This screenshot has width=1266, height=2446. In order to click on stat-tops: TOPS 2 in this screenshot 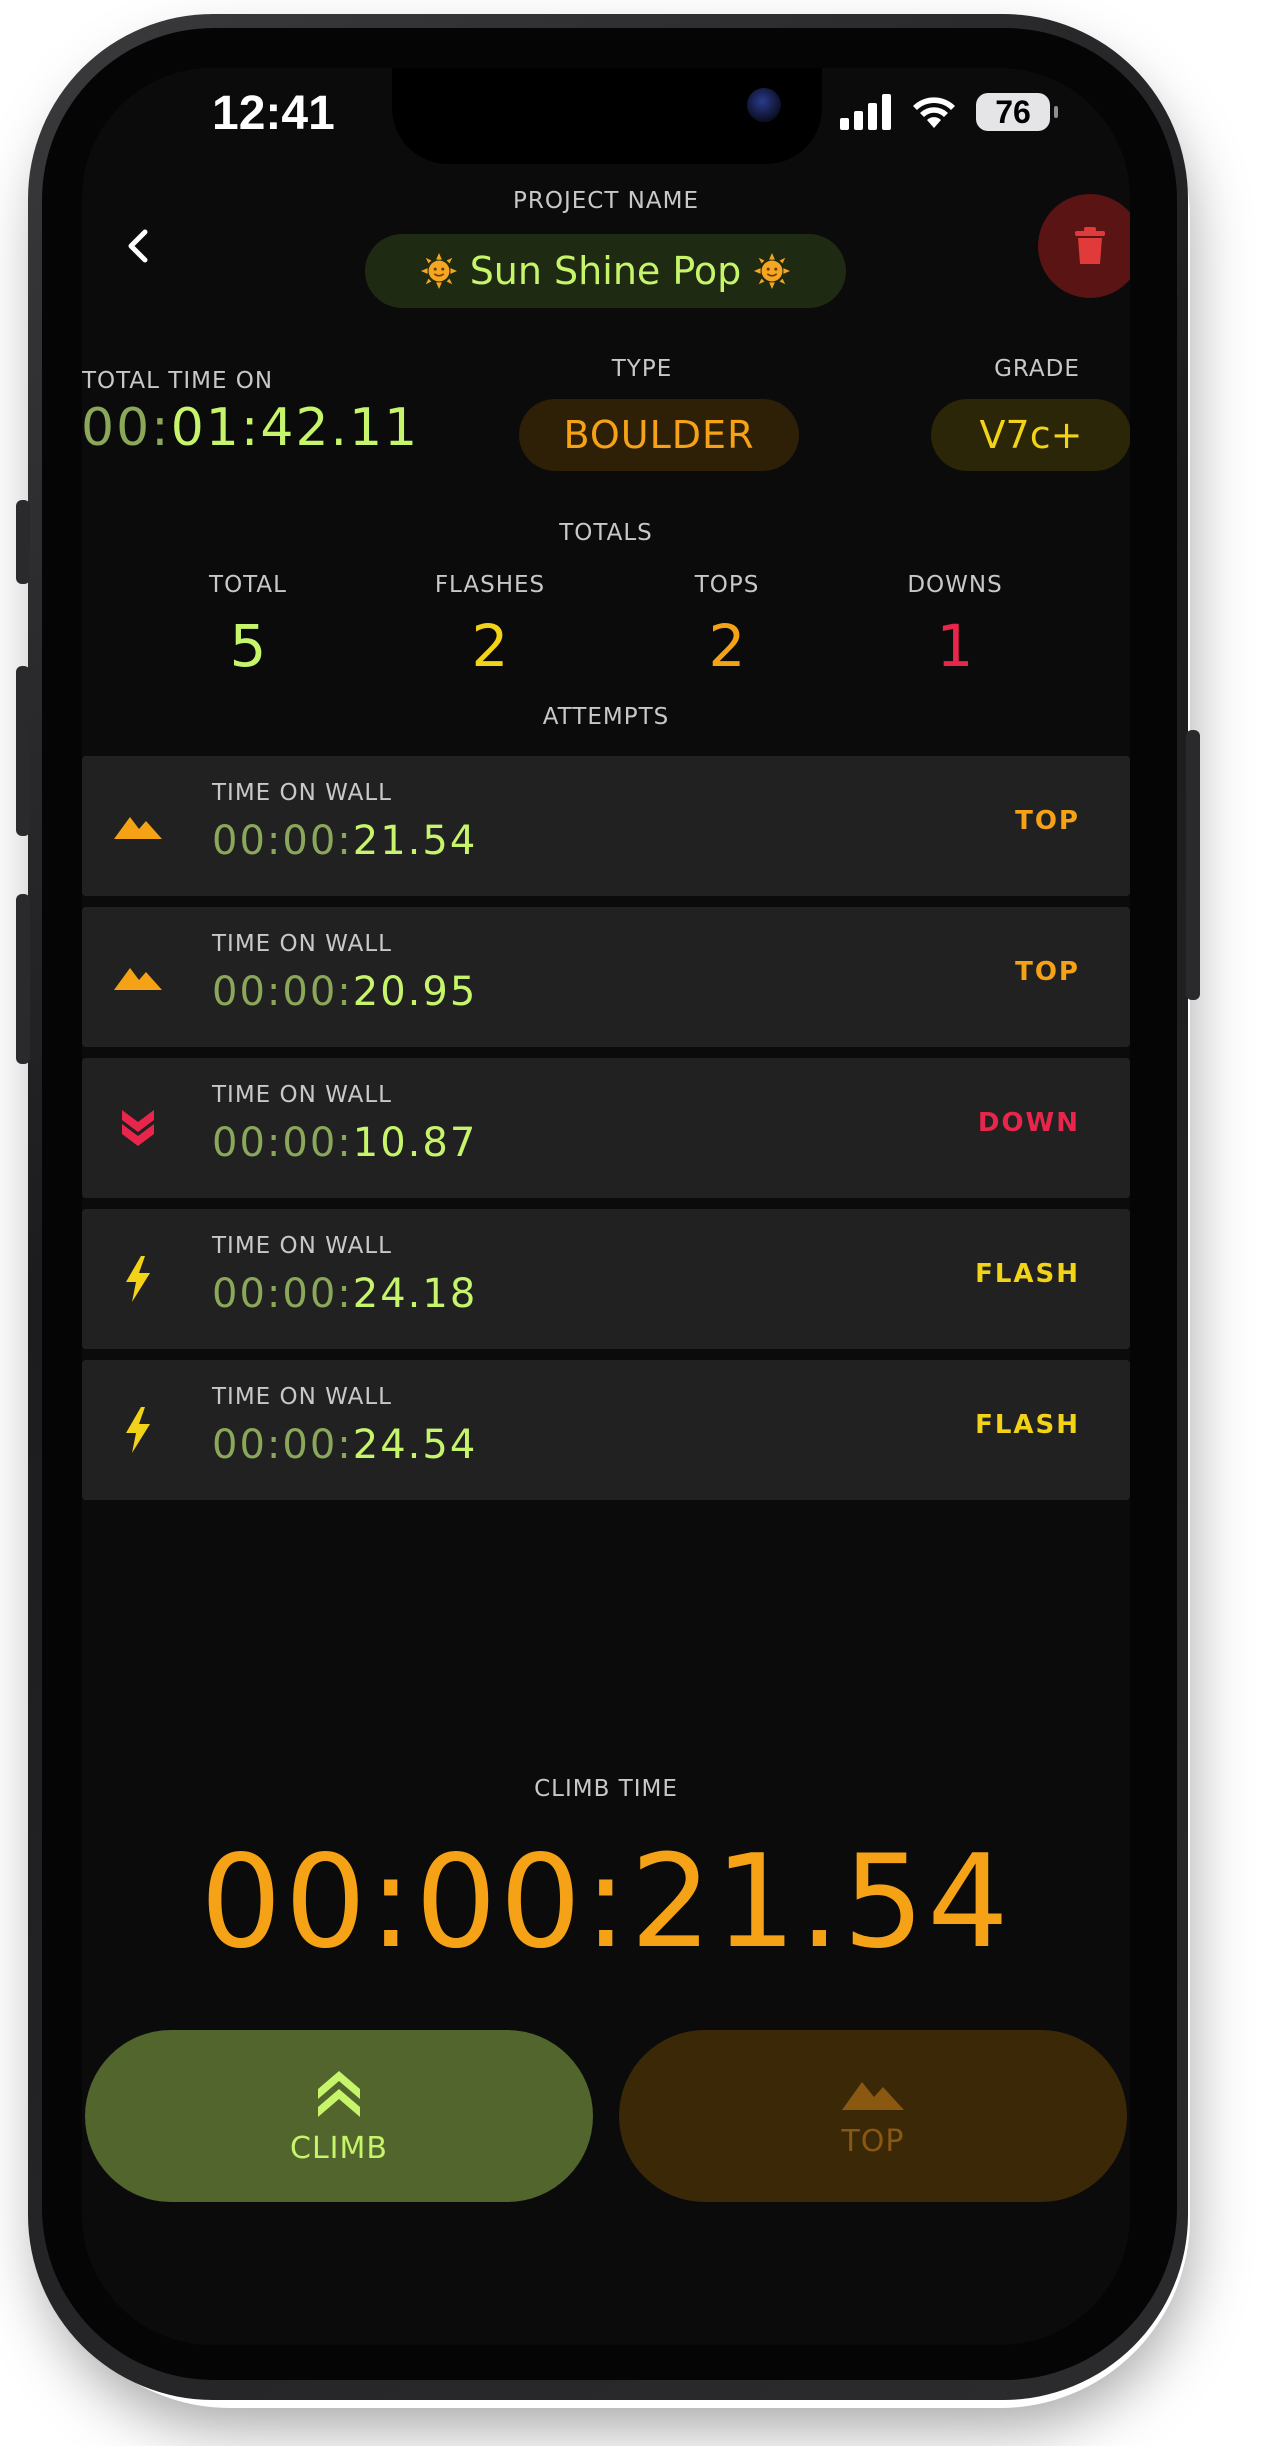, I will do `click(727, 626)`.